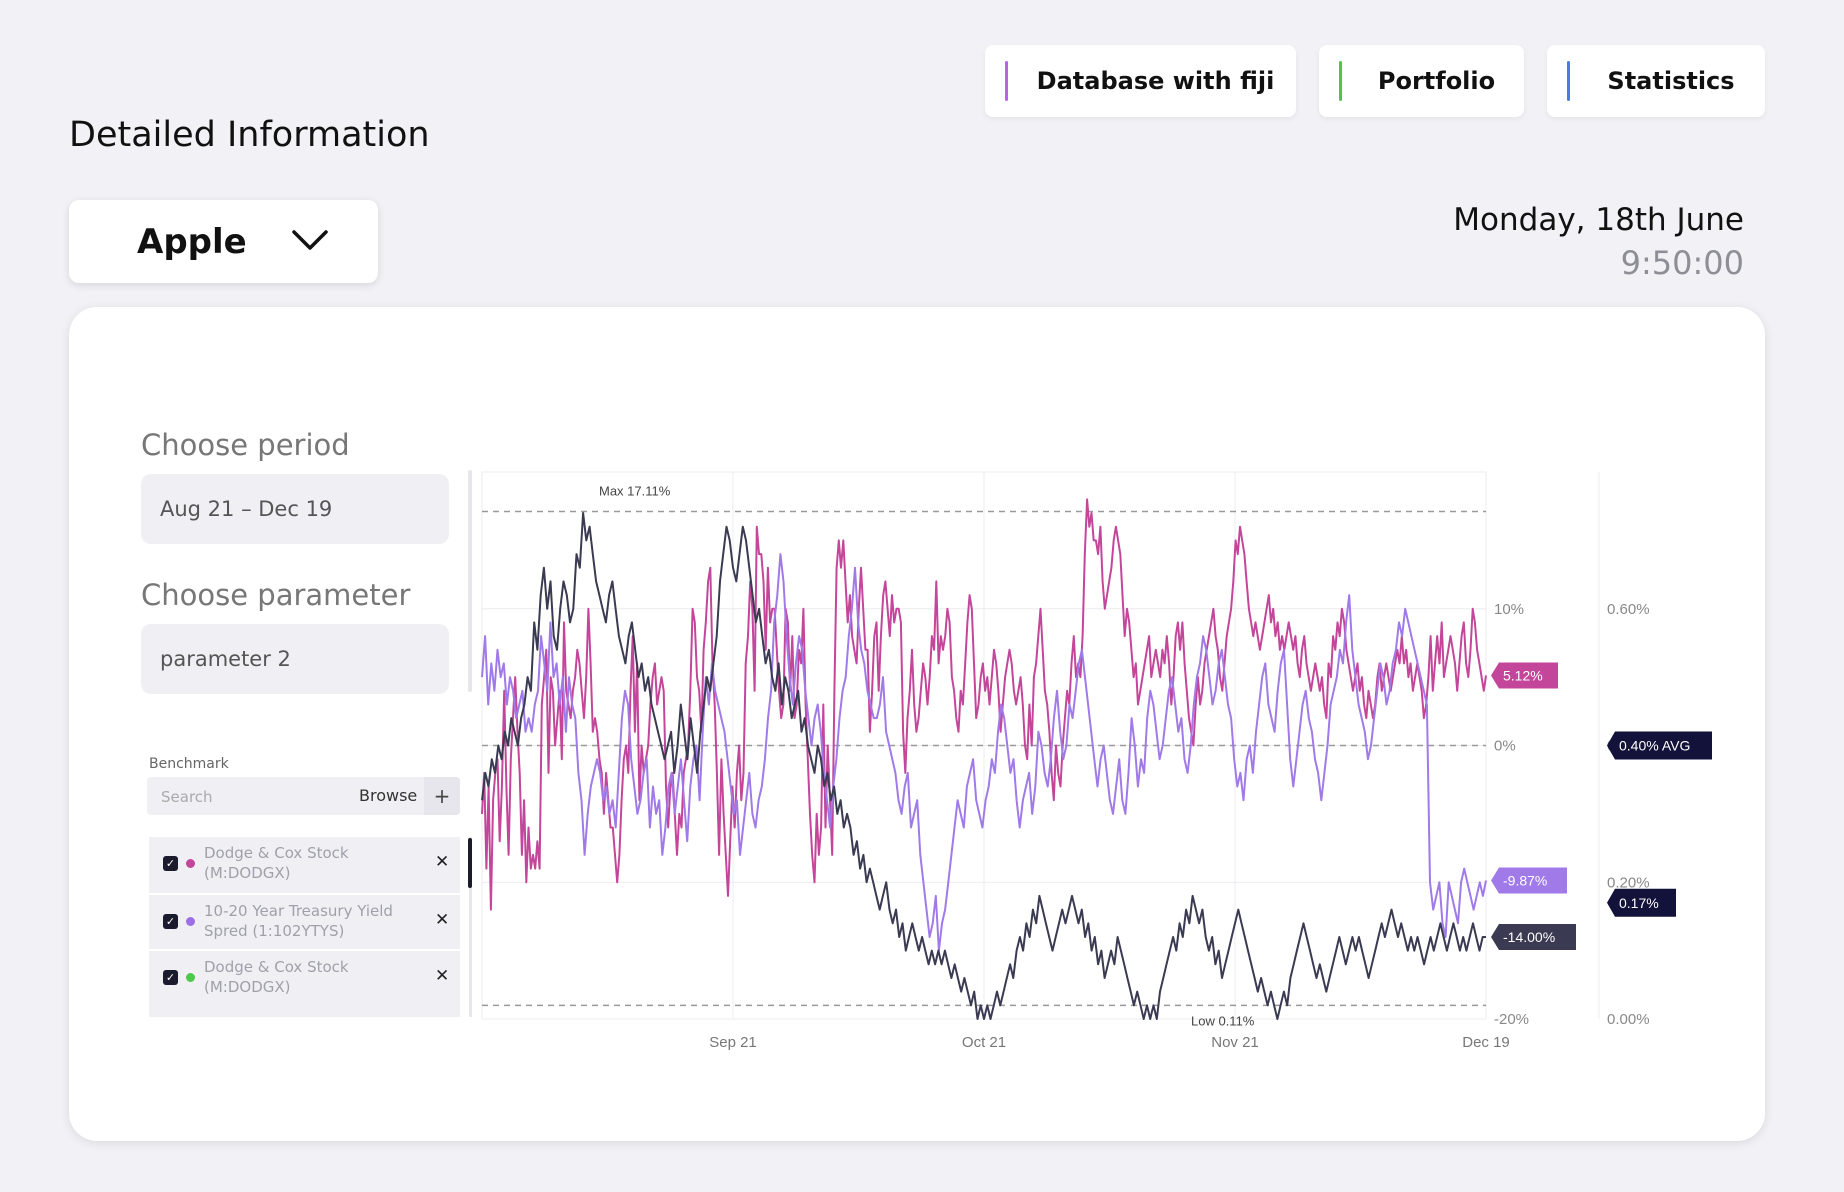 The width and height of the screenshot is (1844, 1192). What do you see at coordinates (192, 241) in the screenshot?
I see `company-select-value: Apple` at bounding box center [192, 241].